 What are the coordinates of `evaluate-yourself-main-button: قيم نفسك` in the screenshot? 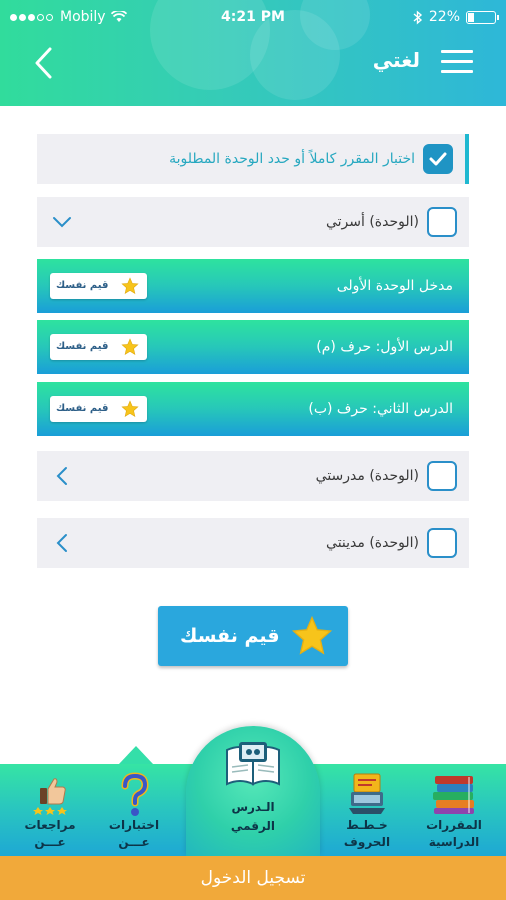 It's located at (253, 636).